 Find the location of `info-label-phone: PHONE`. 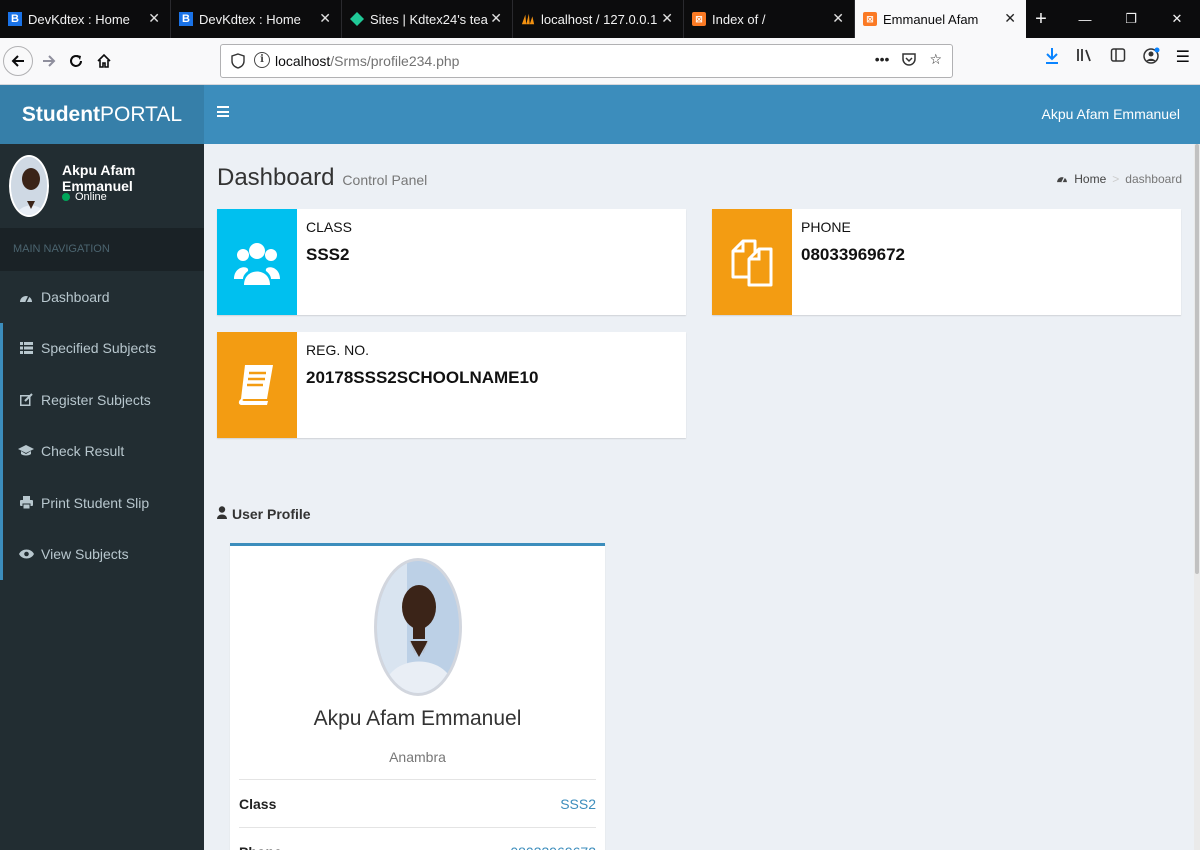

info-label-phone: PHONE is located at coordinates (826, 227).